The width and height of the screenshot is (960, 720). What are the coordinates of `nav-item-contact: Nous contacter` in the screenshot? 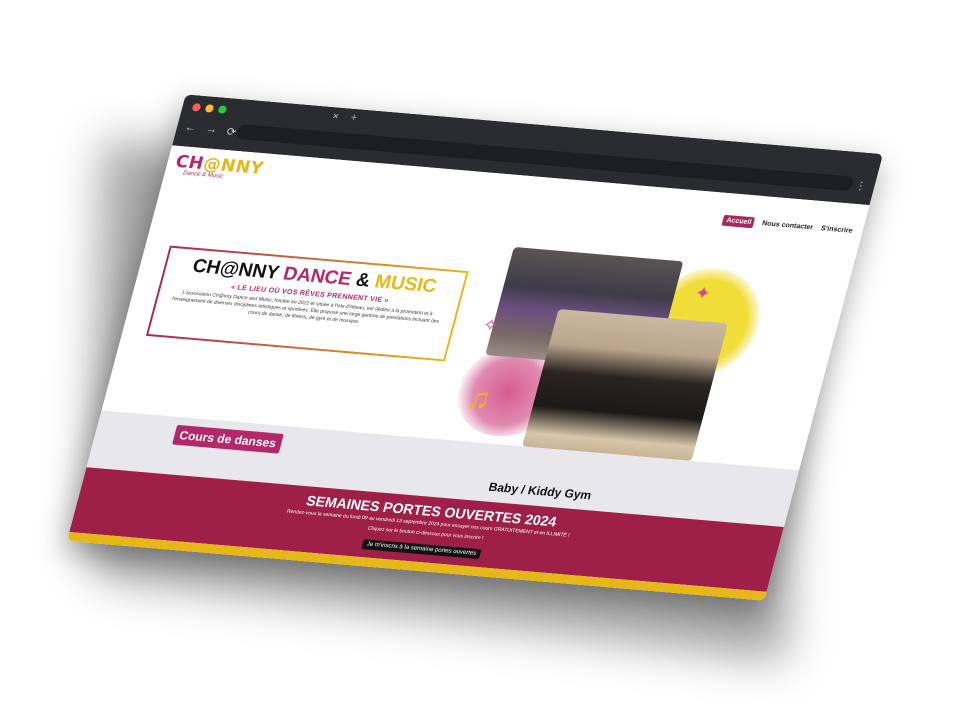 It's located at (787, 225).